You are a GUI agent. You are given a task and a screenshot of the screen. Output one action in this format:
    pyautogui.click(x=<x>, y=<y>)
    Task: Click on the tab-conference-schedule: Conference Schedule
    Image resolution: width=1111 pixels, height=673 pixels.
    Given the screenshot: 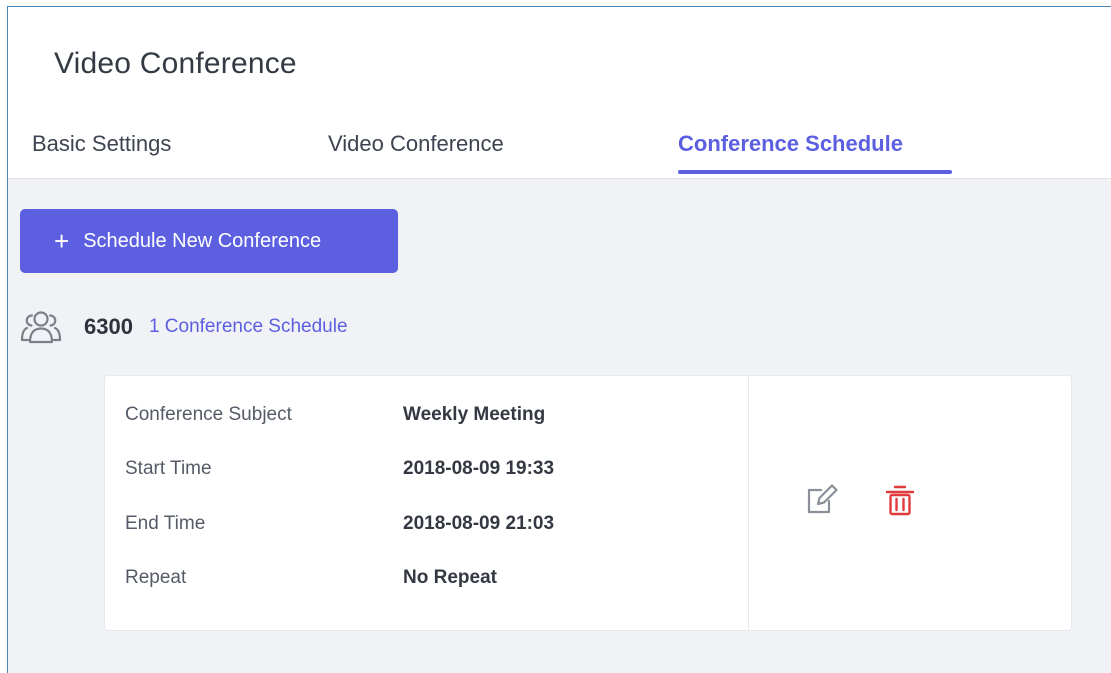 What is the action you would take?
    pyautogui.click(x=790, y=144)
    